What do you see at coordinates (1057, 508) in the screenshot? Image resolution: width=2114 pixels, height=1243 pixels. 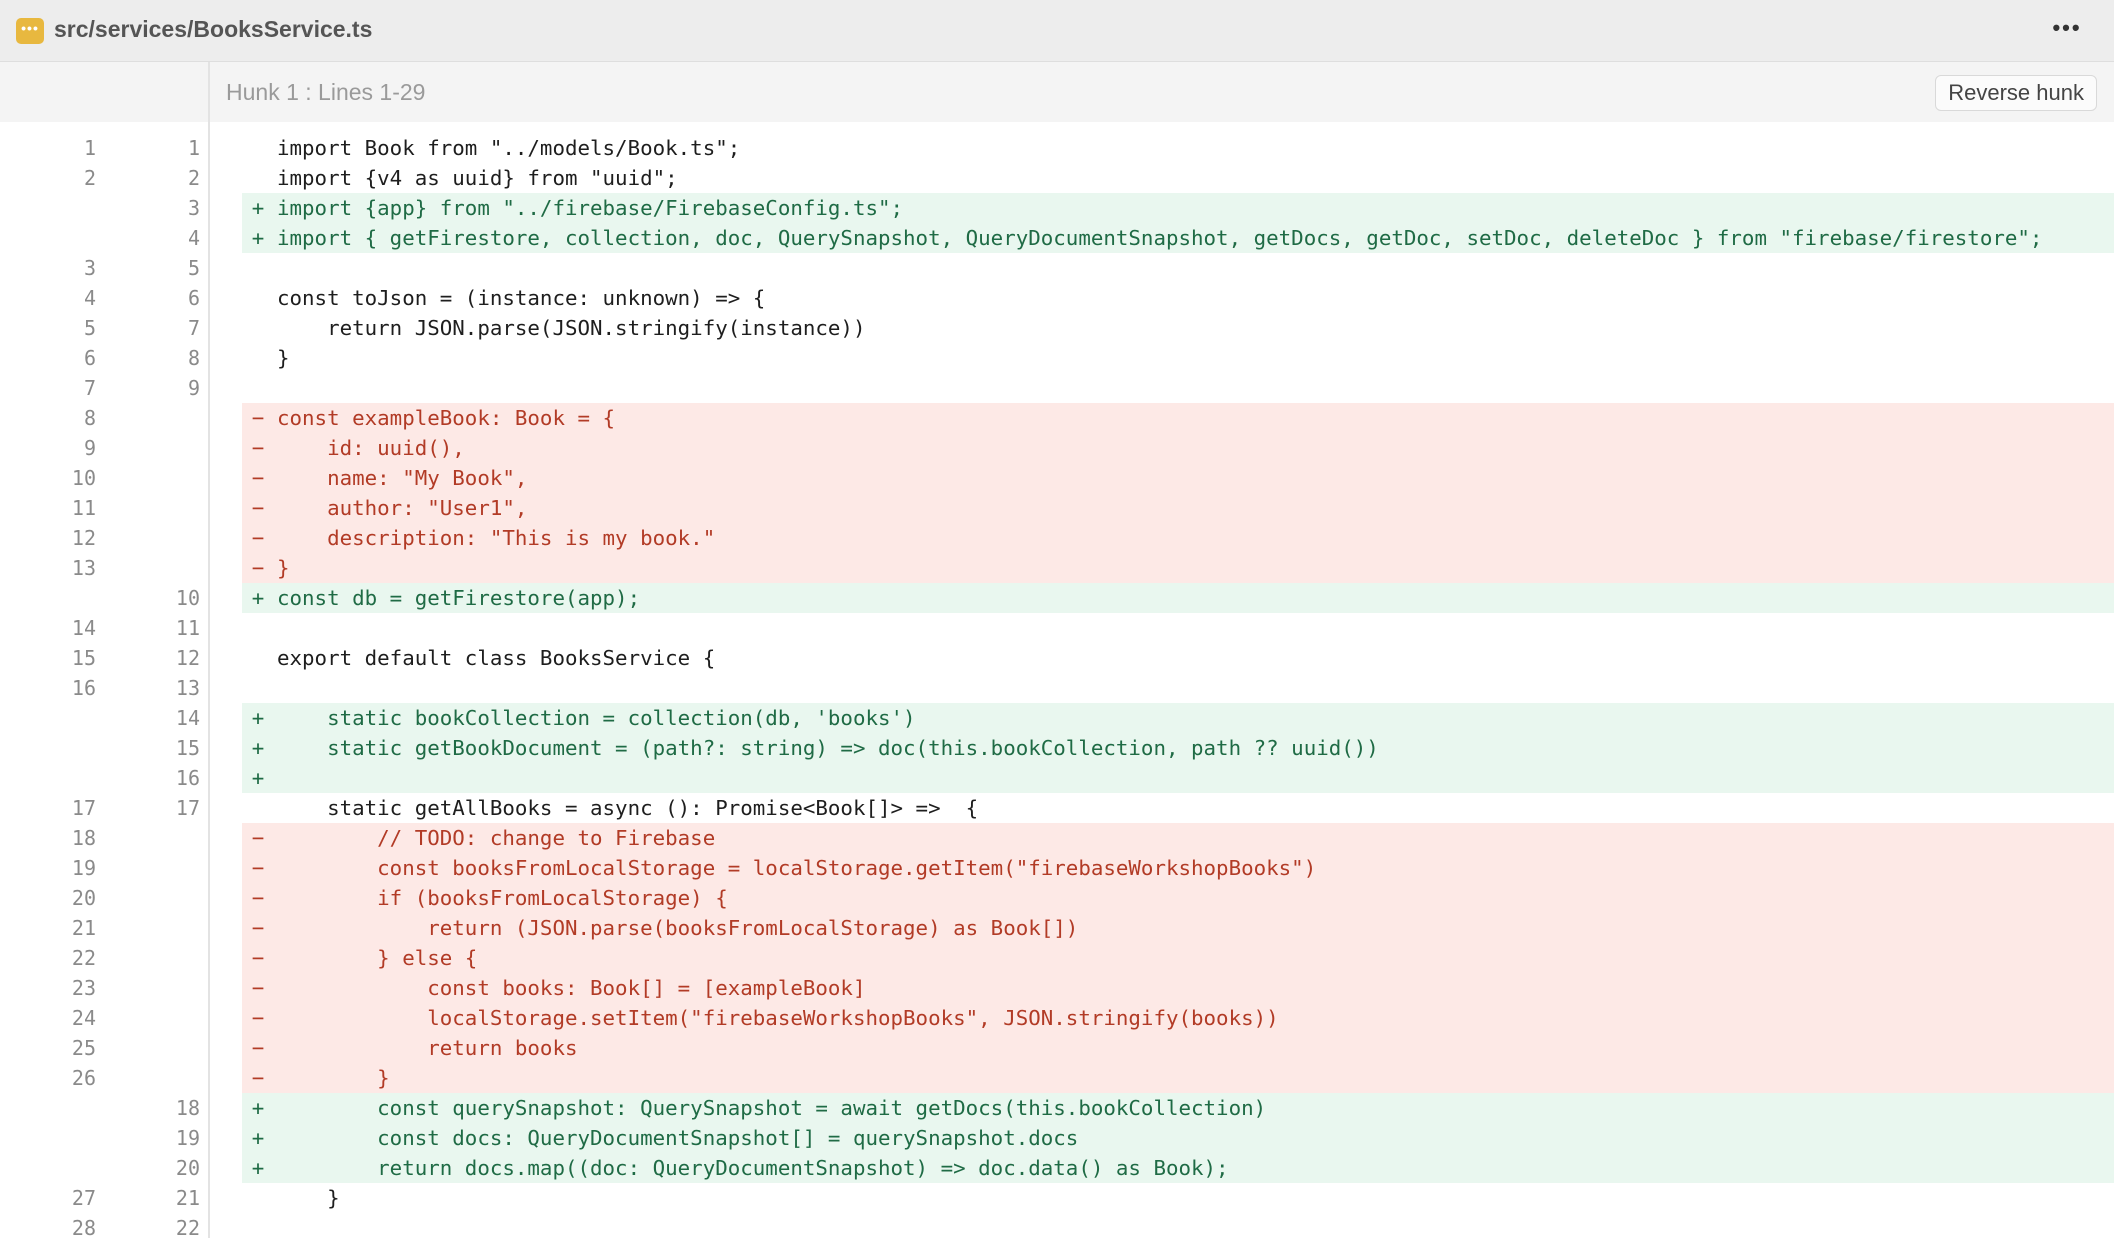 I see `removed-line: 11 − author: "User1",` at bounding box center [1057, 508].